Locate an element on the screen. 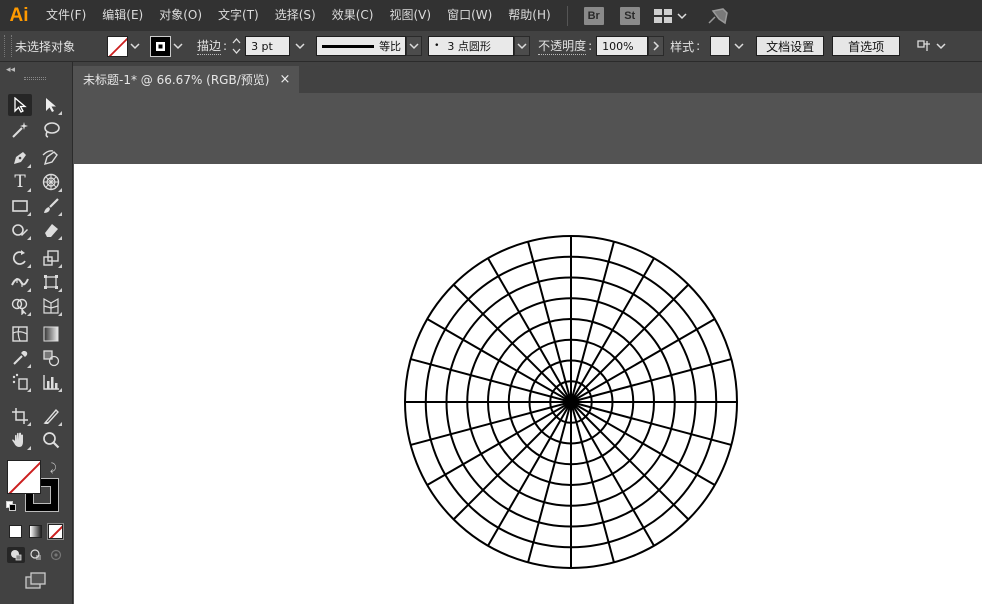 Image resolution: width=982 pixels, height=604 pixels. gradient-tool is located at coordinates (51, 334).